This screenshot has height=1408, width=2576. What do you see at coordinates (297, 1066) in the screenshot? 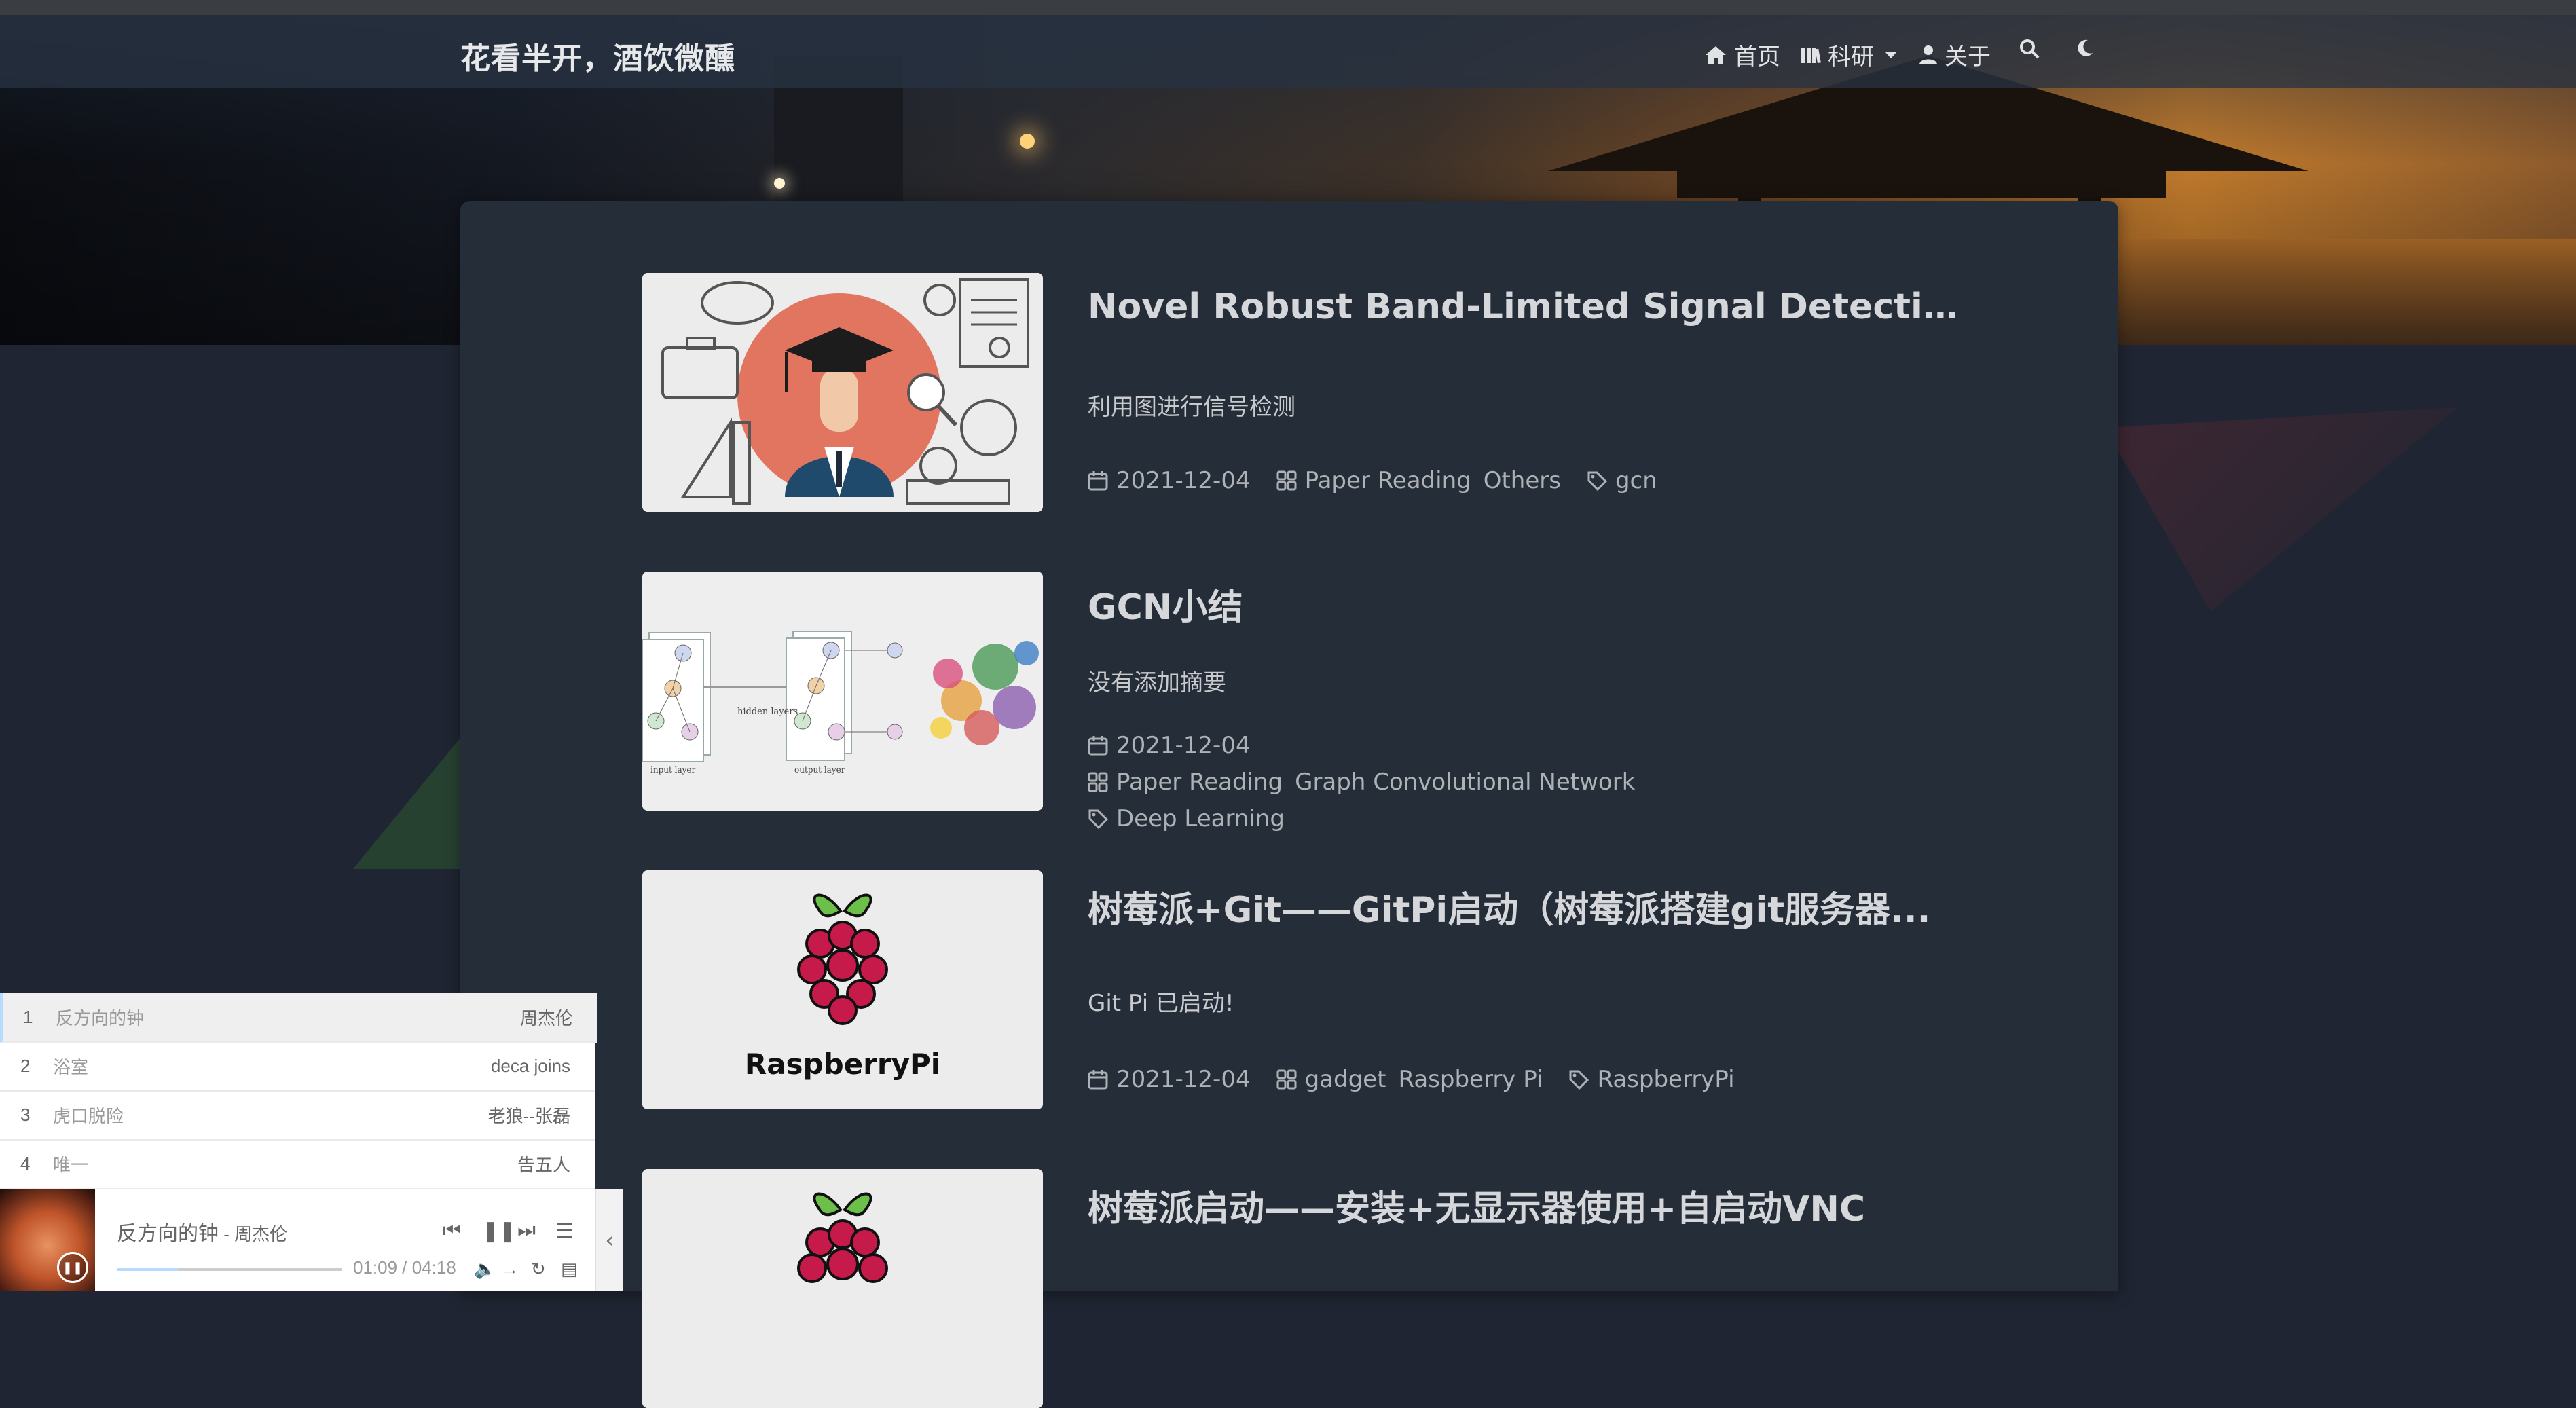
I see `playlist-item: 2 浴室 deca joins` at bounding box center [297, 1066].